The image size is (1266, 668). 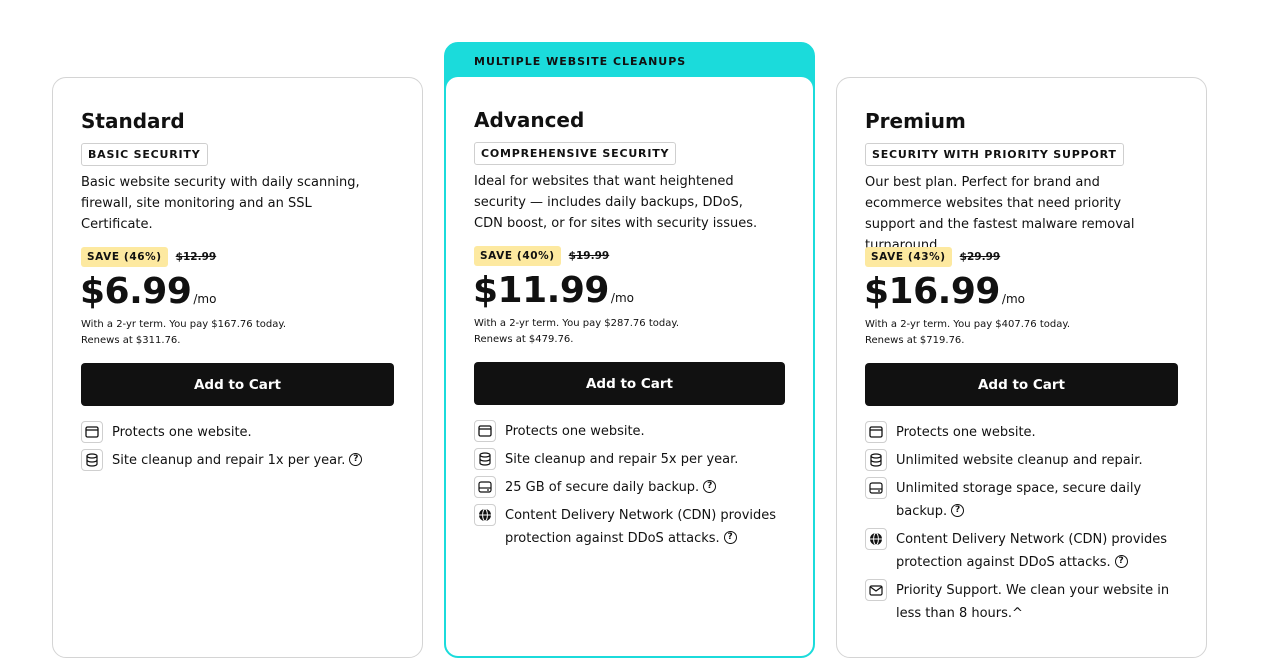 I want to click on feature-text: Unlimited website cleanup and repair., so click(x=1019, y=460).